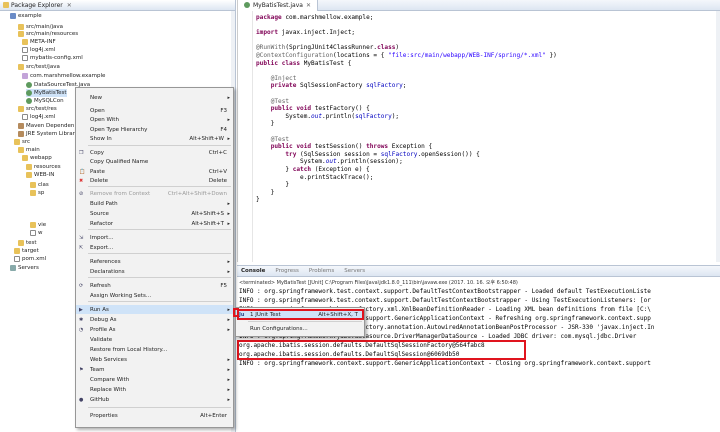  Describe the element at coordinates (26, 16) in the screenshot. I see `tree-item: example` at that location.